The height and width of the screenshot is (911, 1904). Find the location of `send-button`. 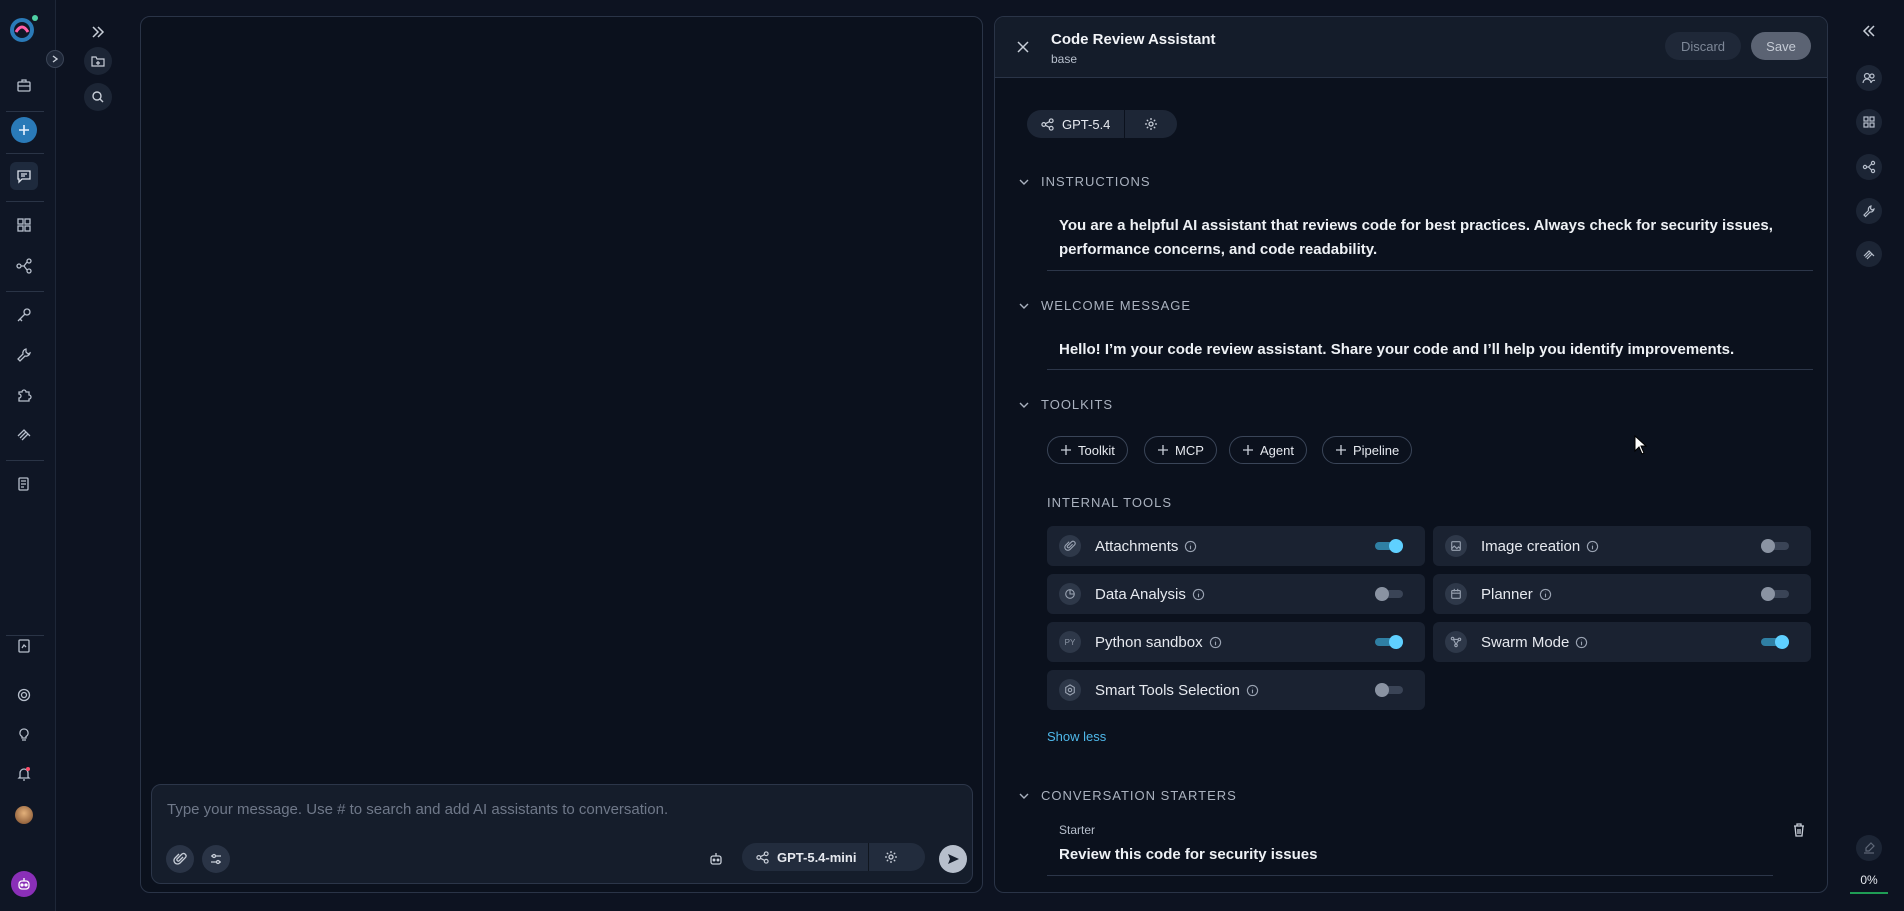

send-button is located at coordinates (953, 859).